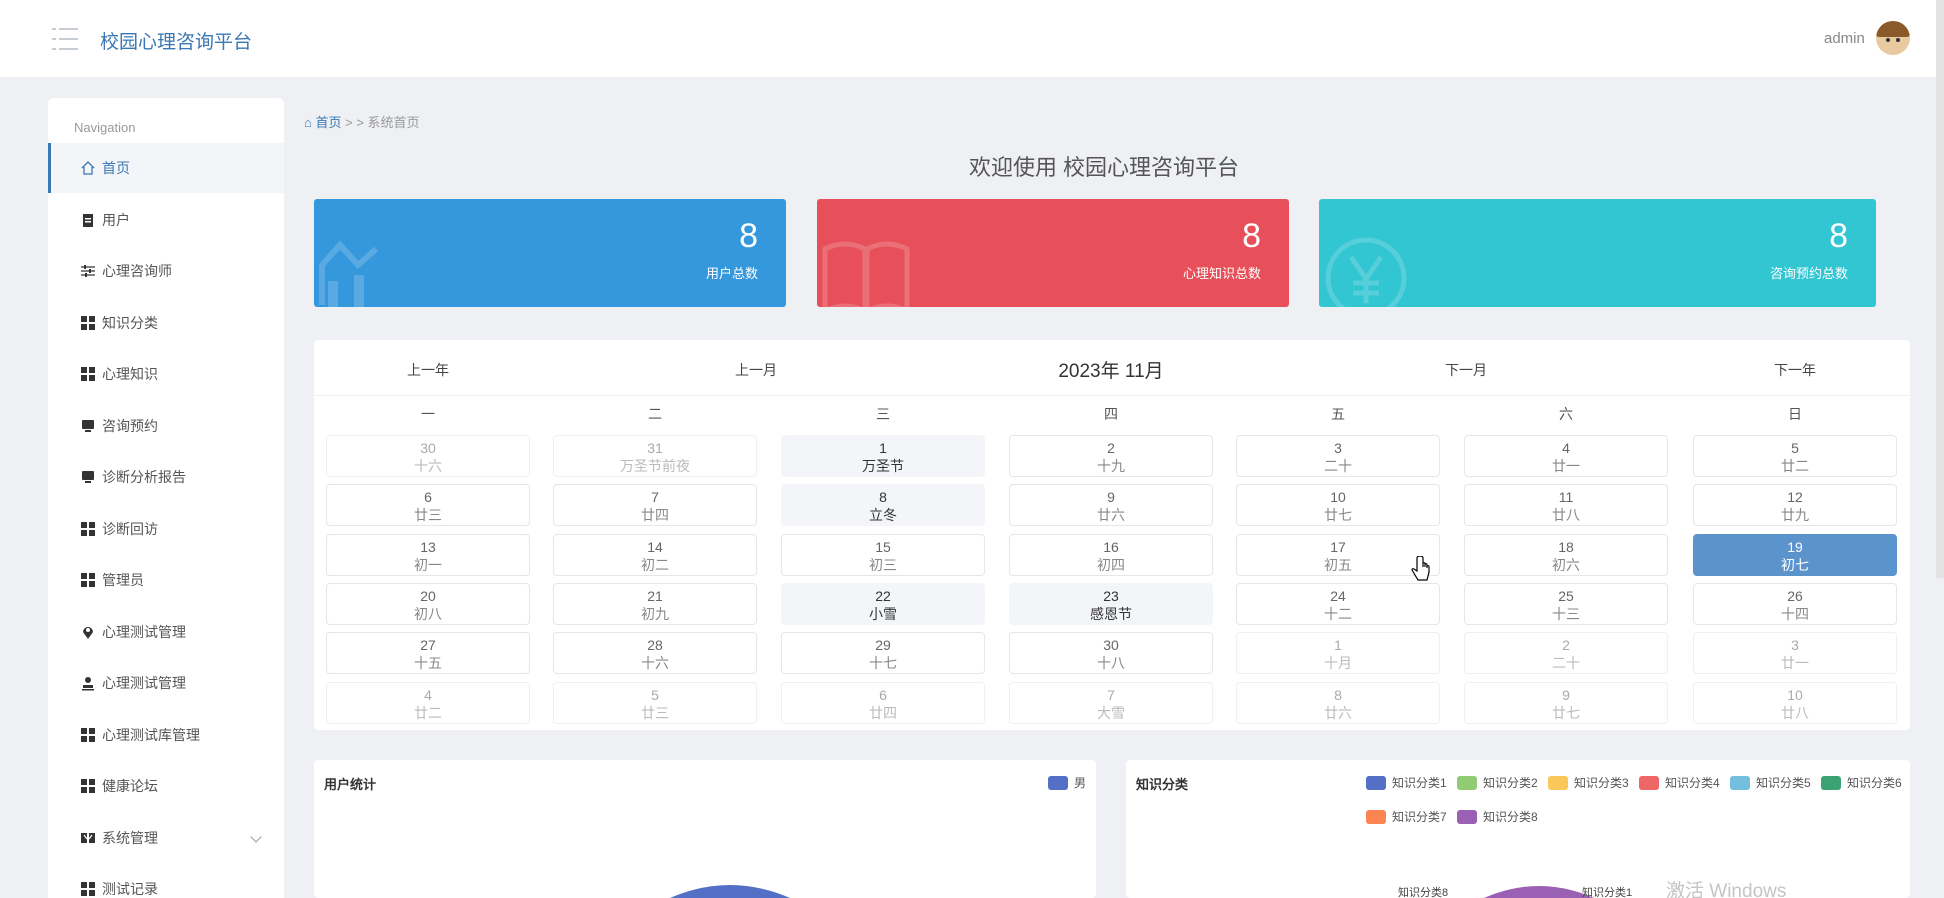 Image resolution: width=1944 pixels, height=898 pixels. I want to click on sidebar-item: 测试记录, so click(166, 881).